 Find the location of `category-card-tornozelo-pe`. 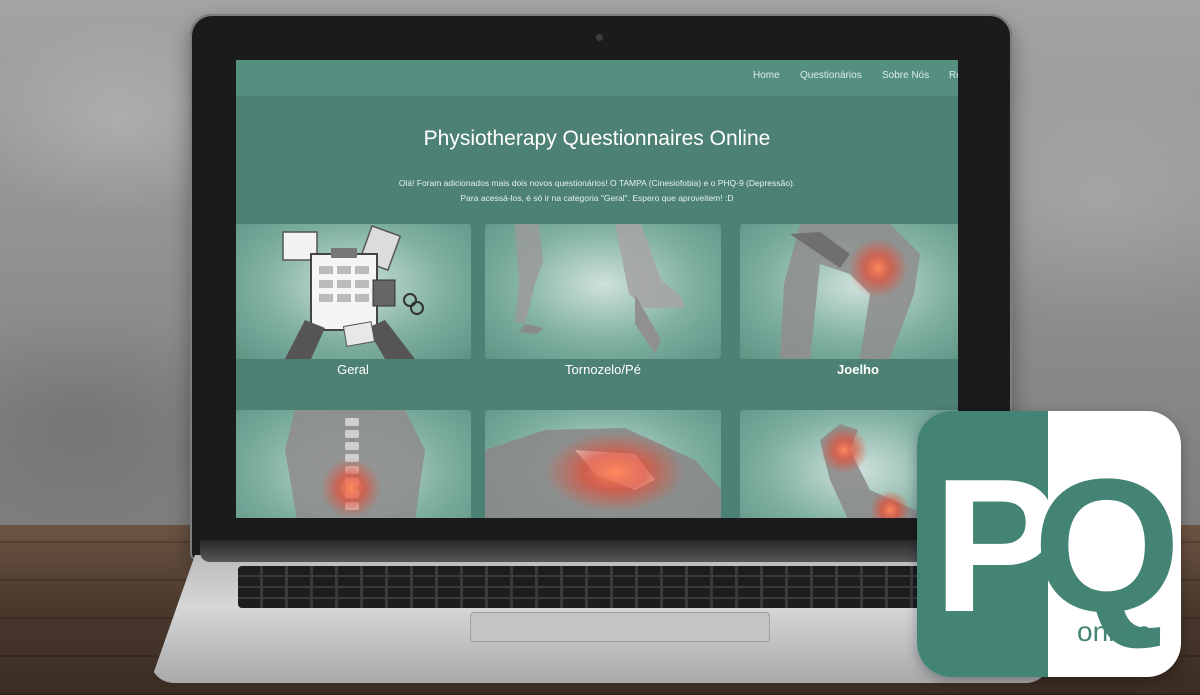

category-card-tornozelo-pe is located at coordinates (603, 291).